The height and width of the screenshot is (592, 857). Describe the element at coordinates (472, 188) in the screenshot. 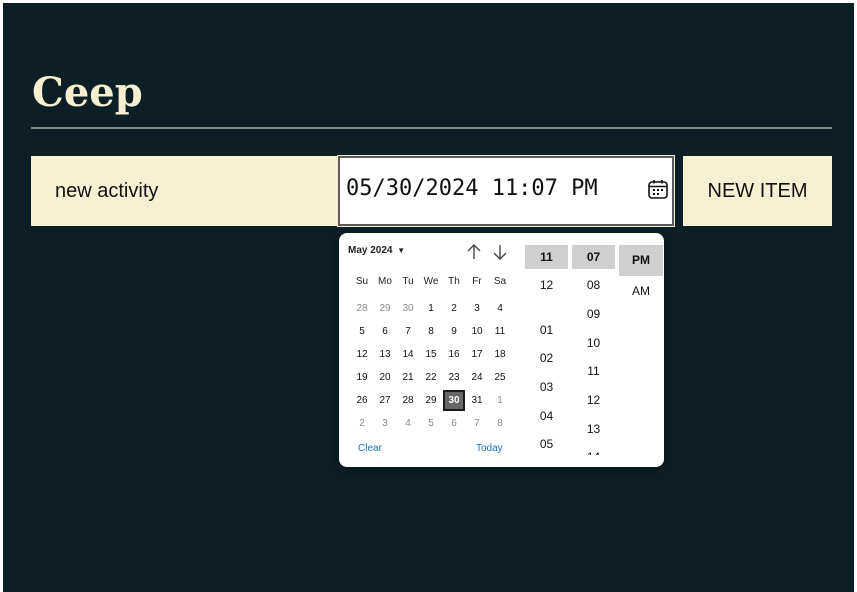

I see `datetime-input-value: 05/30/2024 11:07 PM` at that location.